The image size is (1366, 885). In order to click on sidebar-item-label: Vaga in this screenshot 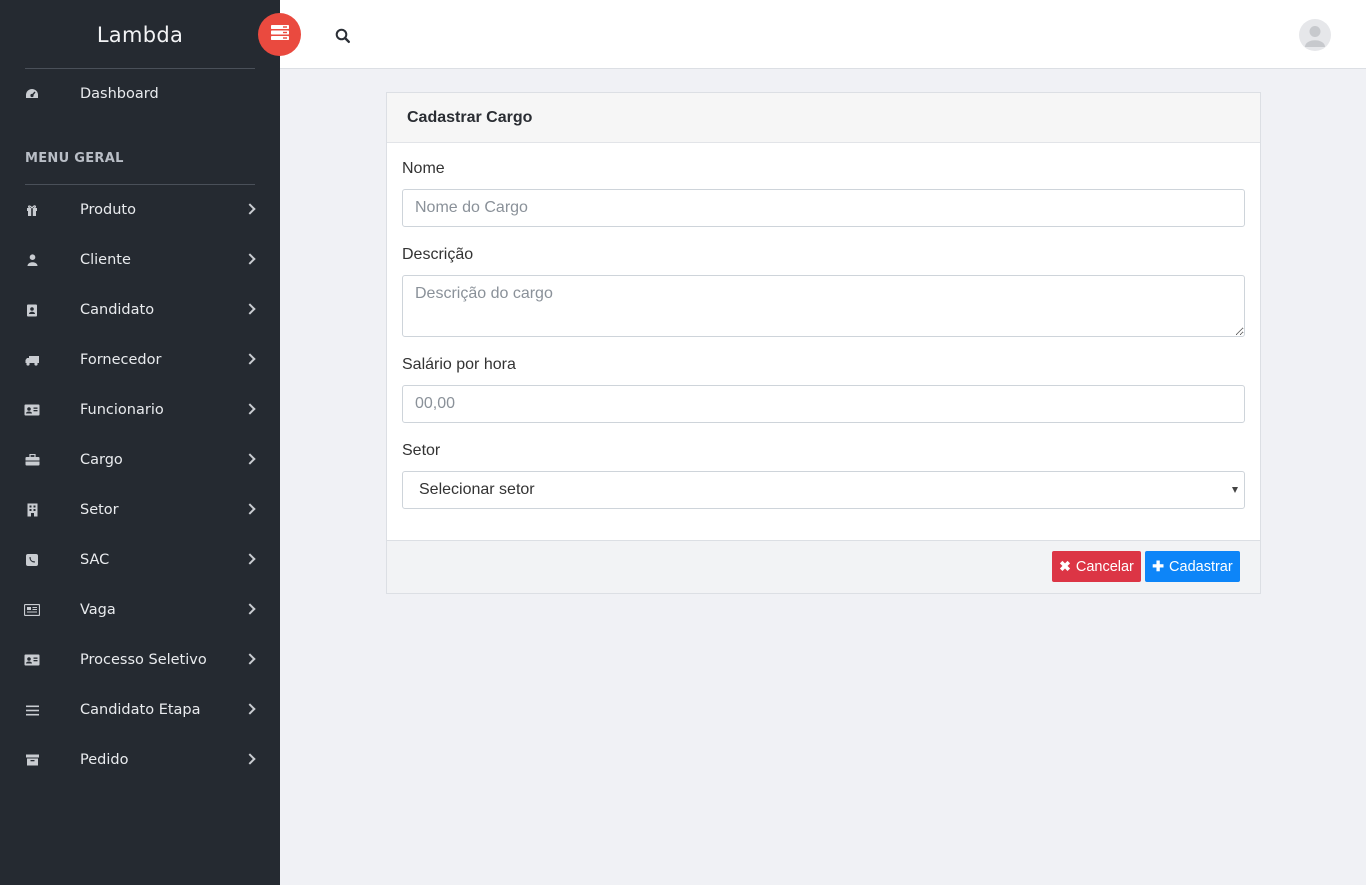, I will do `click(98, 610)`.